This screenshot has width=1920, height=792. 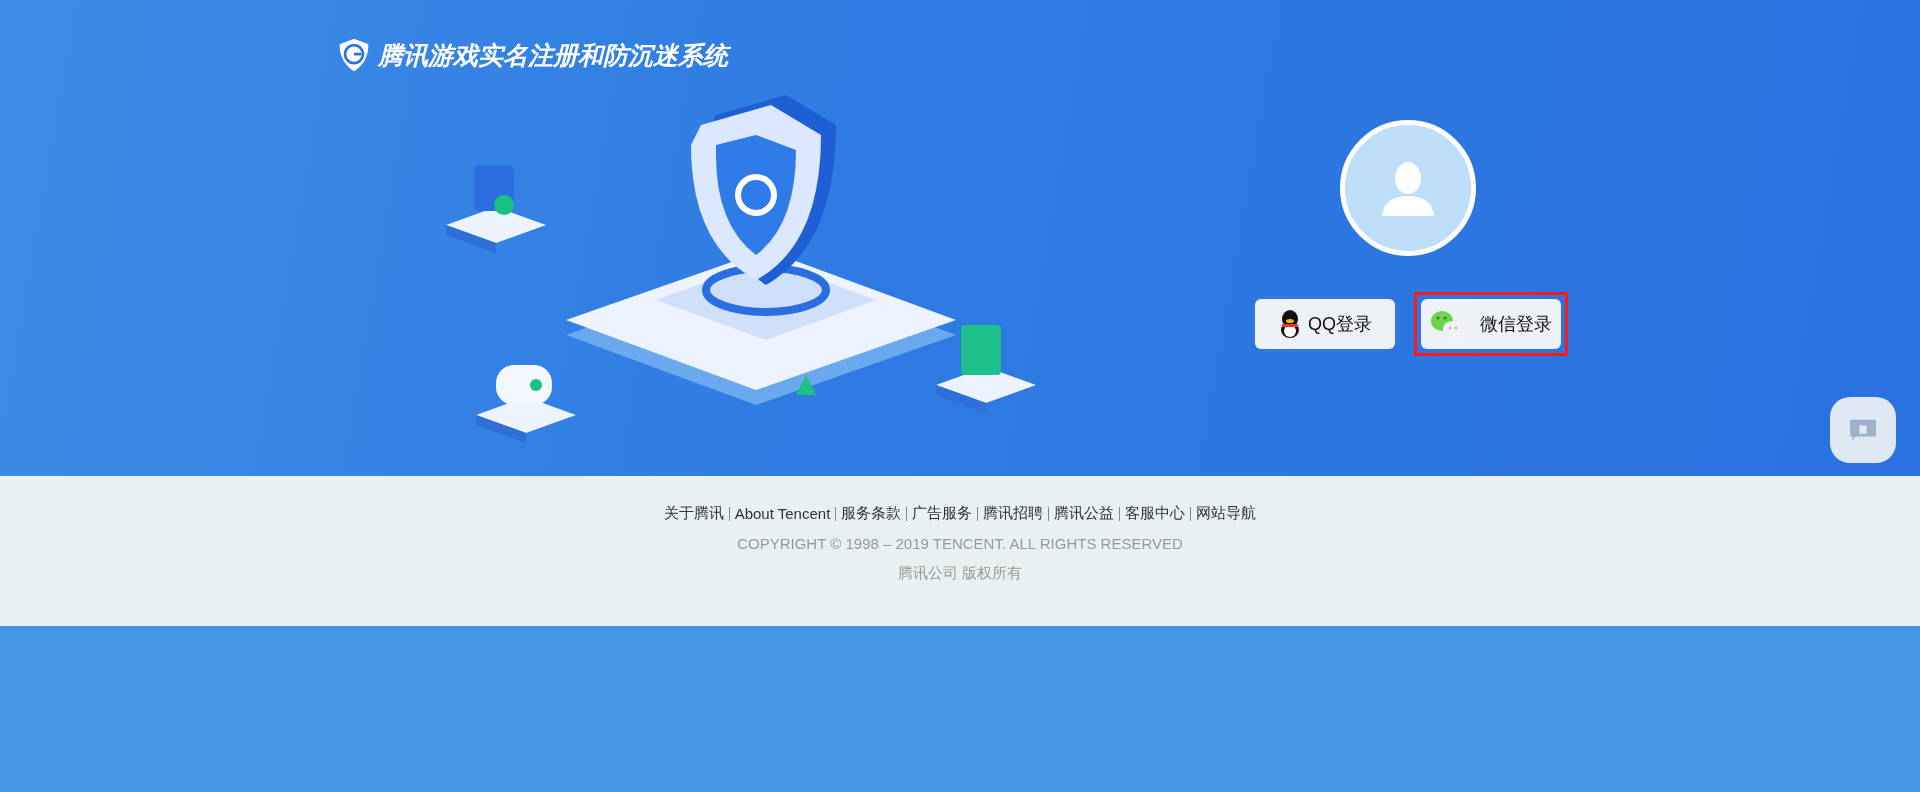 I want to click on company-text: 腾讯公司 版权所有, so click(x=960, y=573).